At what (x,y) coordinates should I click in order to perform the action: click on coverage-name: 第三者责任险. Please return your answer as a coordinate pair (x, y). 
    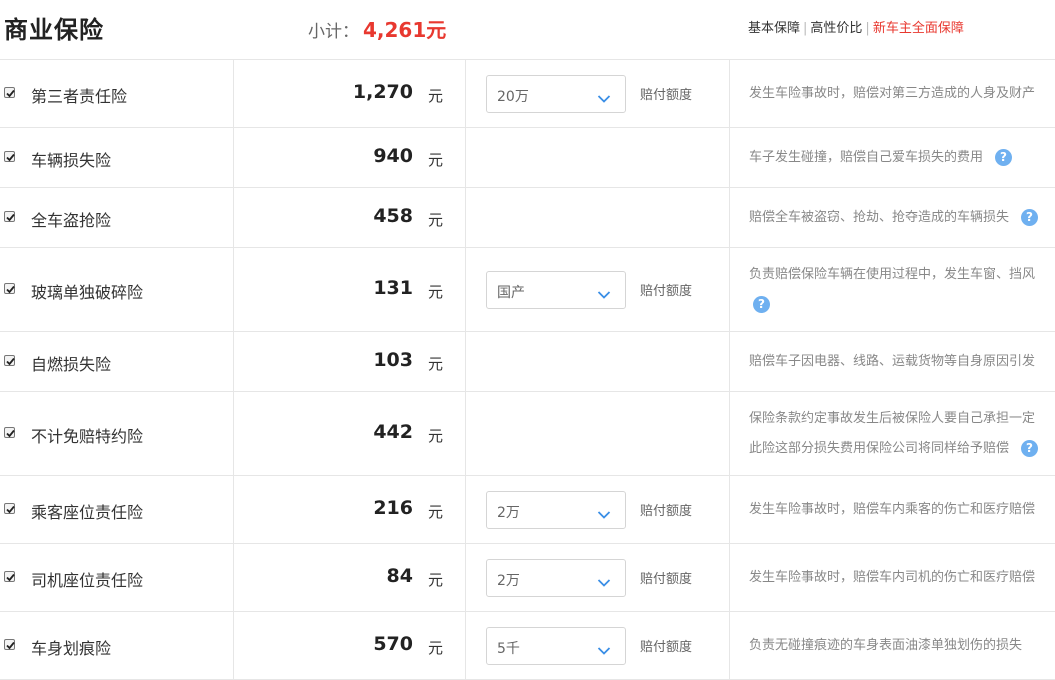
    Looking at the image, I should click on (79, 96).